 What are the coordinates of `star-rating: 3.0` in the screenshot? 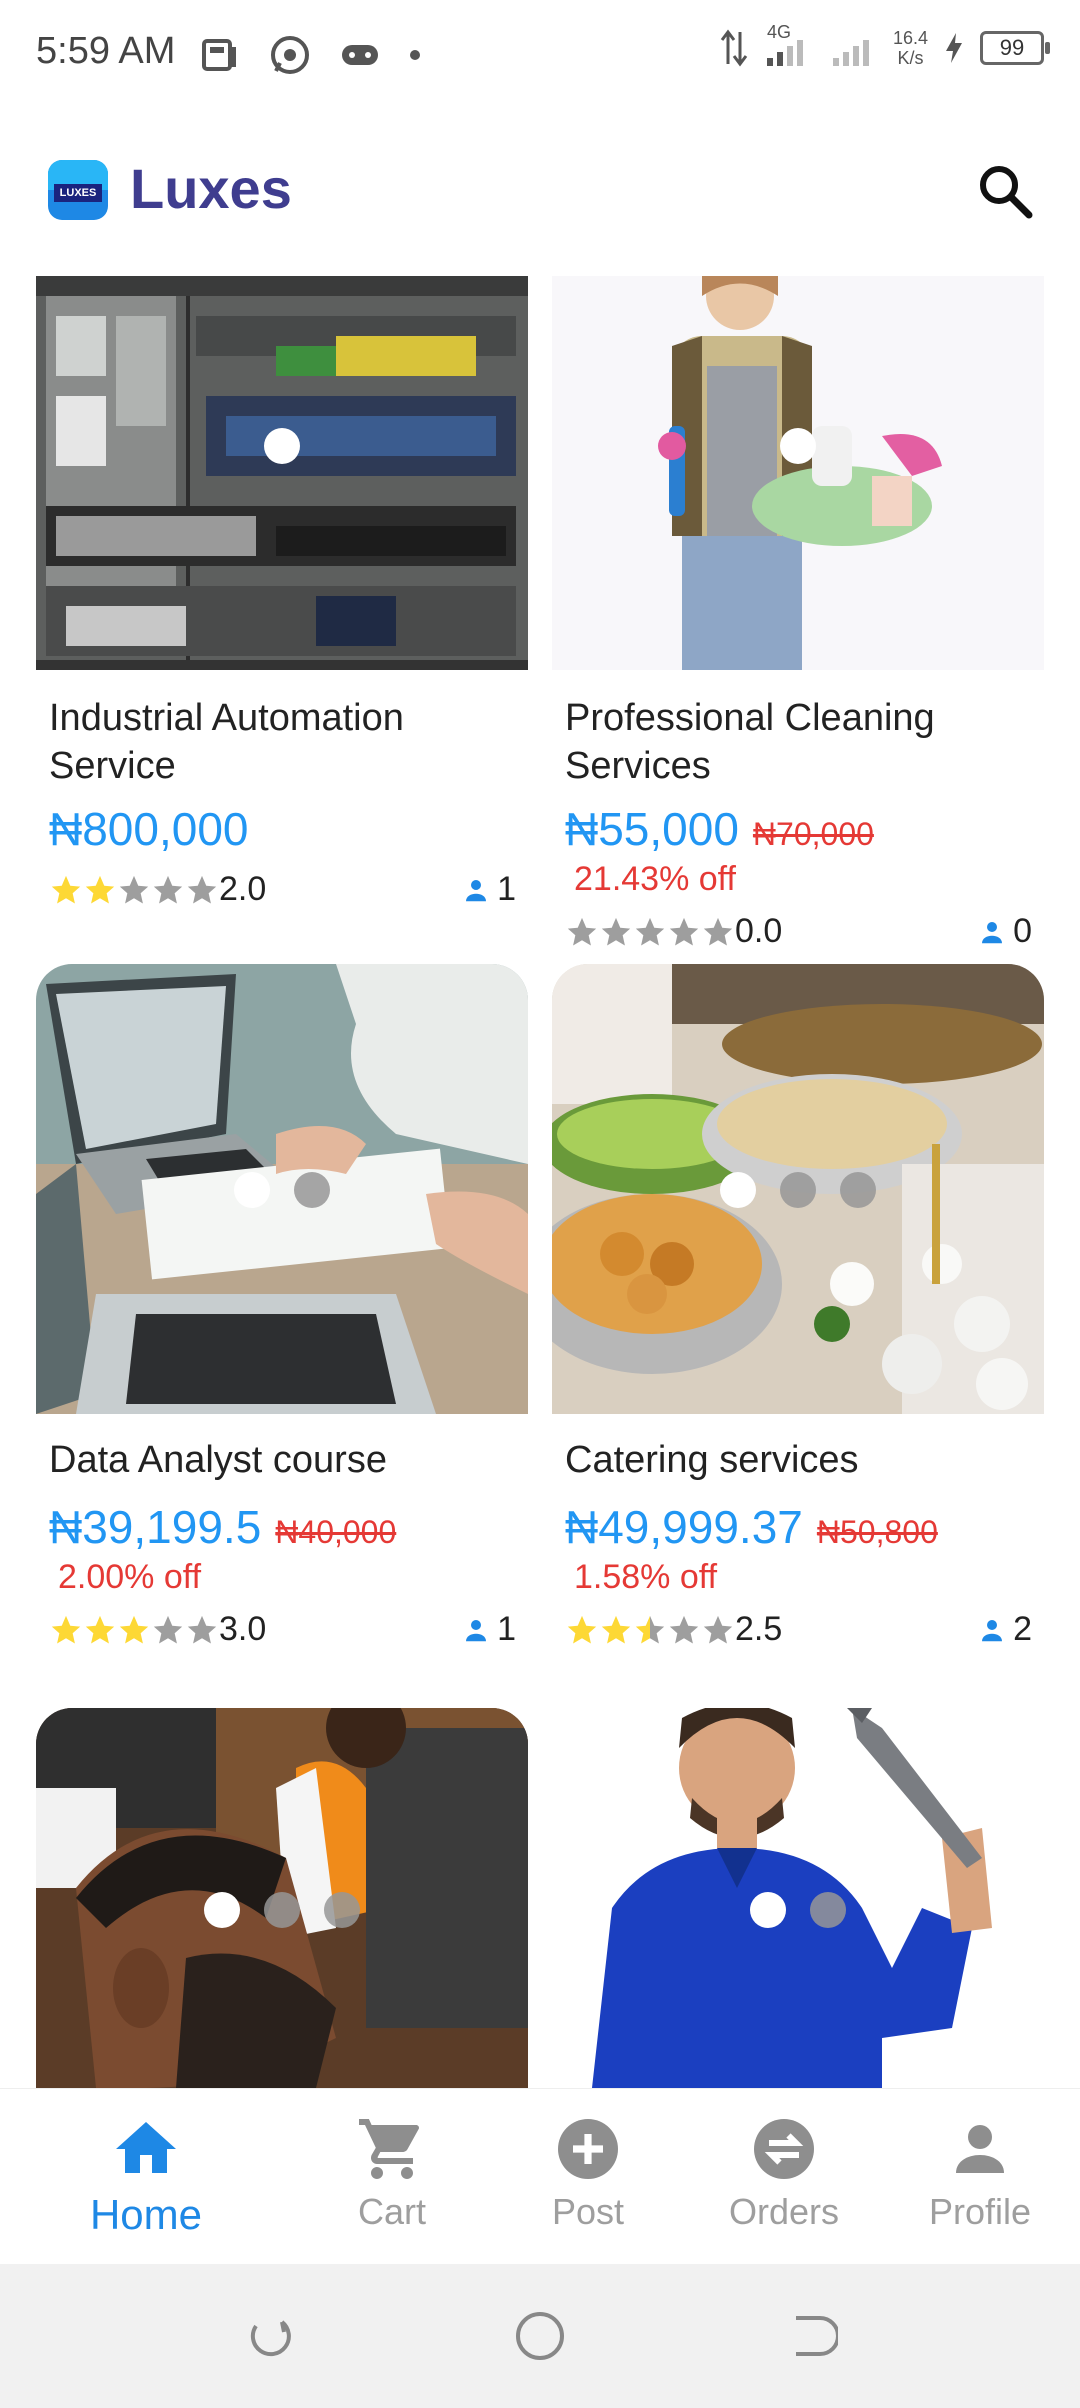 It's located at (157, 1629).